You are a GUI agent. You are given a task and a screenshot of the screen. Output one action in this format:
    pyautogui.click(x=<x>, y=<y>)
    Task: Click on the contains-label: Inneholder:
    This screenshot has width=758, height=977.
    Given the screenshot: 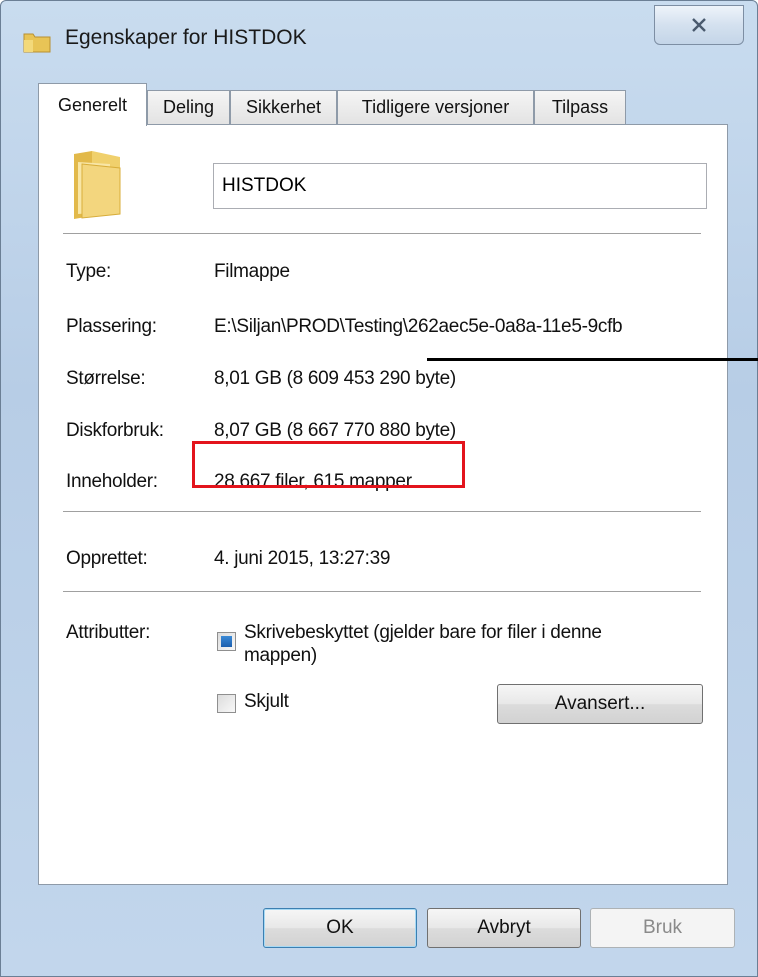 What is the action you would take?
    pyautogui.click(x=112, y=481)
    